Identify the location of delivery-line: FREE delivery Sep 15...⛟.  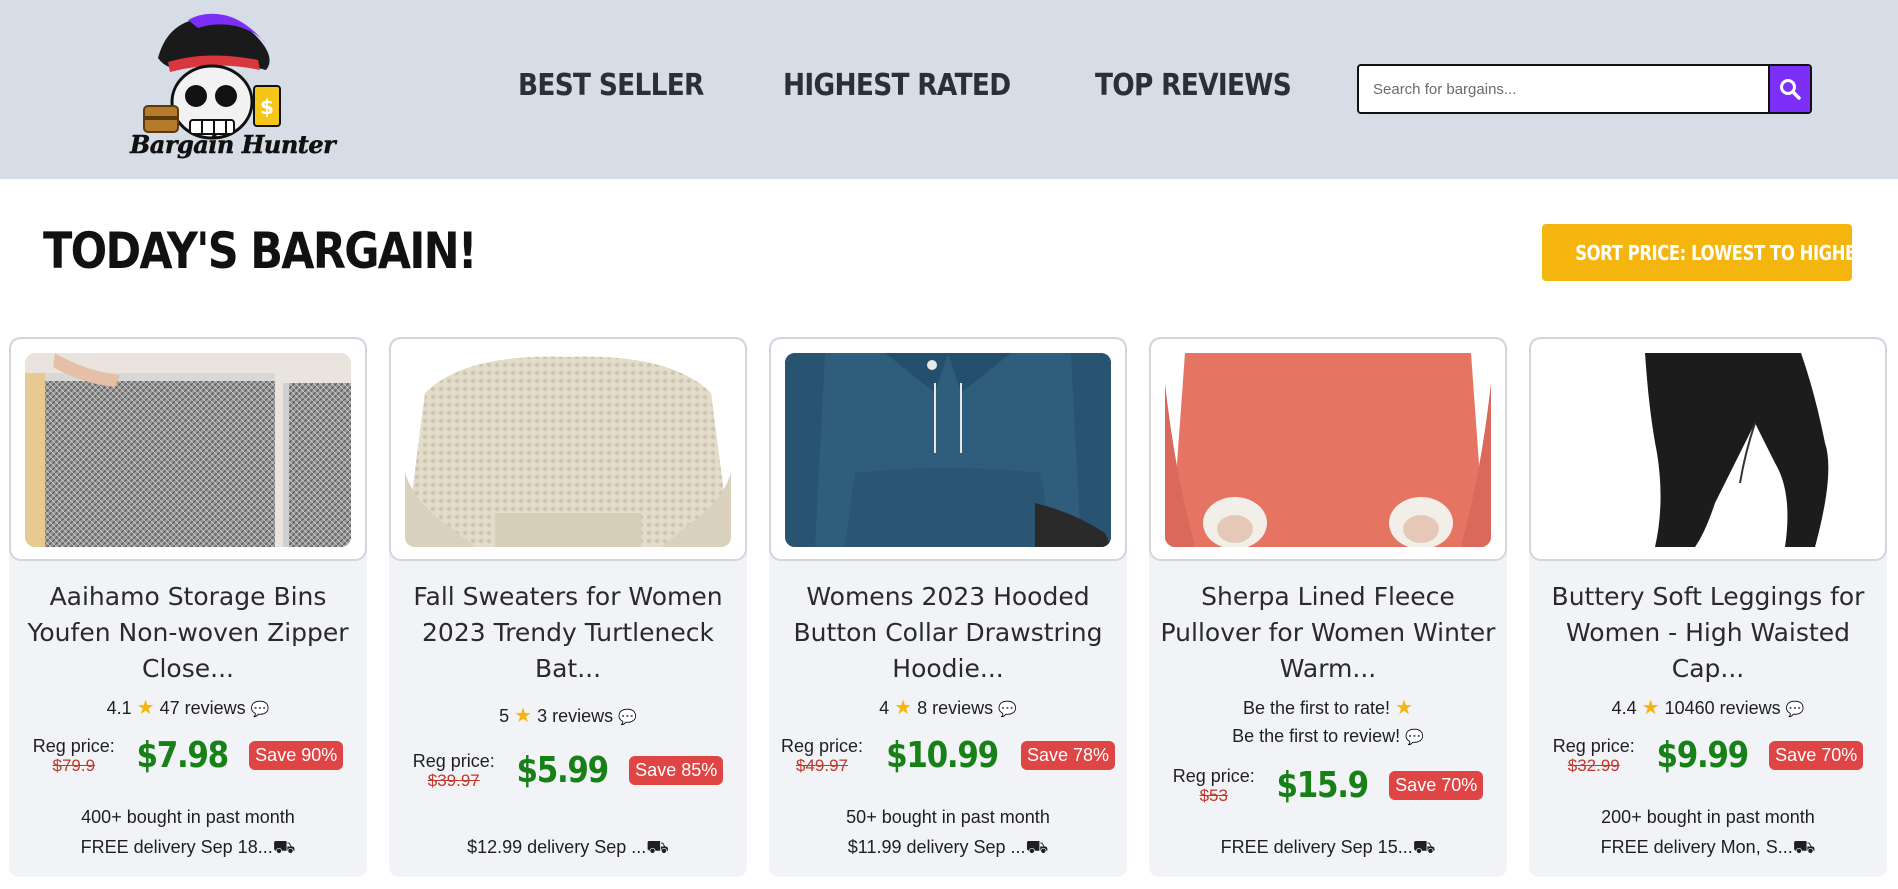
(1328, 849).